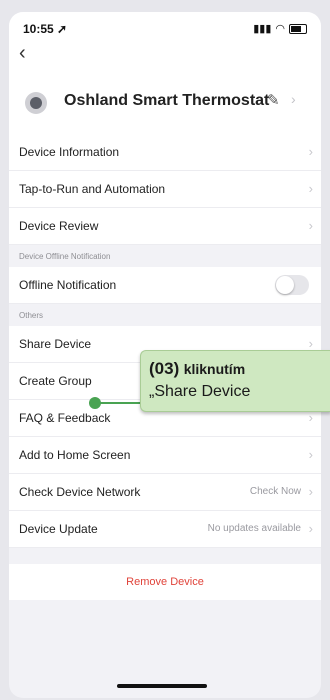 Image resolution: width=330 pixels, height=700 pixels. I want to click on remove-device-button: Remove Device, so click(165, 582).